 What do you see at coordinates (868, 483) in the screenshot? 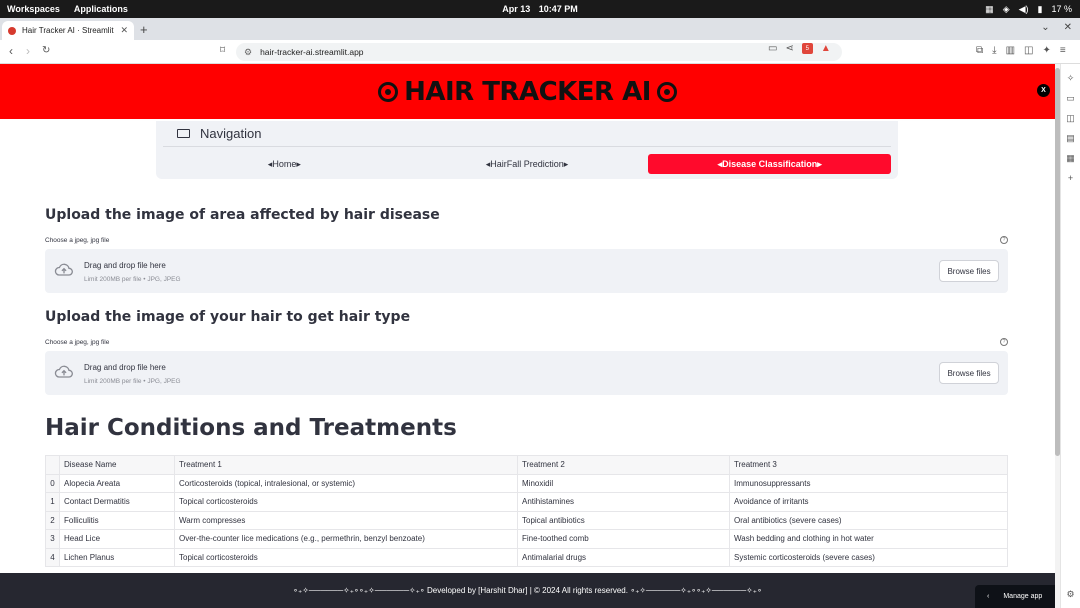
I see `table-cell: Immunosuppressants` at bounding box center [868, 483].